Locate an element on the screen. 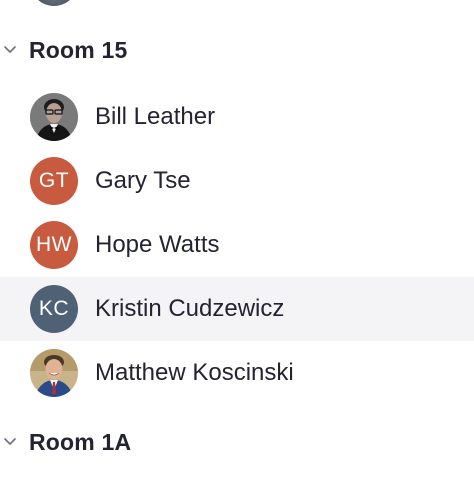 This screenshot has height=492, width=474. initials-avatar: HW is located at coordinates (54, 245).